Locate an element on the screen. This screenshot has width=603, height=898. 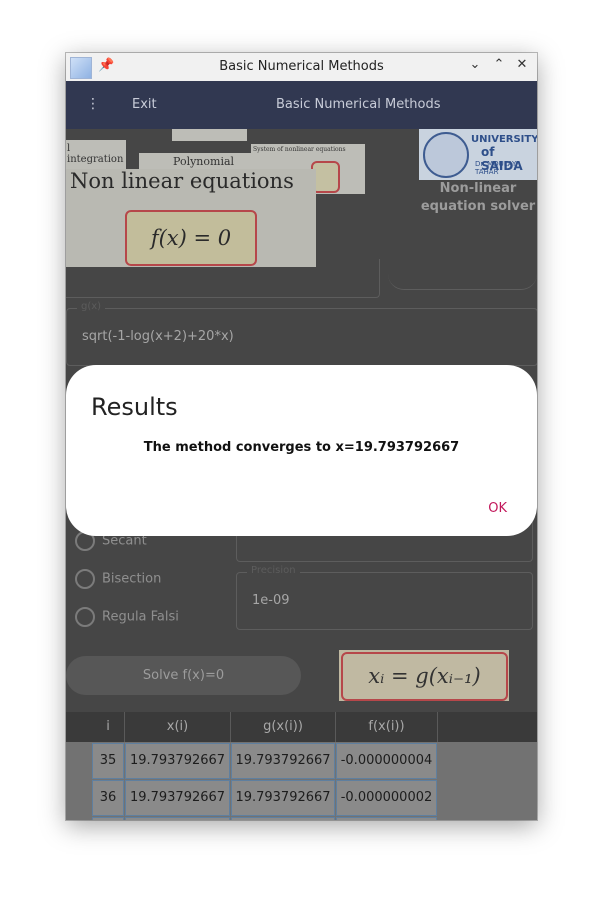
solve-button: Solve f(x)=0 is located at coordinates (183, 675).